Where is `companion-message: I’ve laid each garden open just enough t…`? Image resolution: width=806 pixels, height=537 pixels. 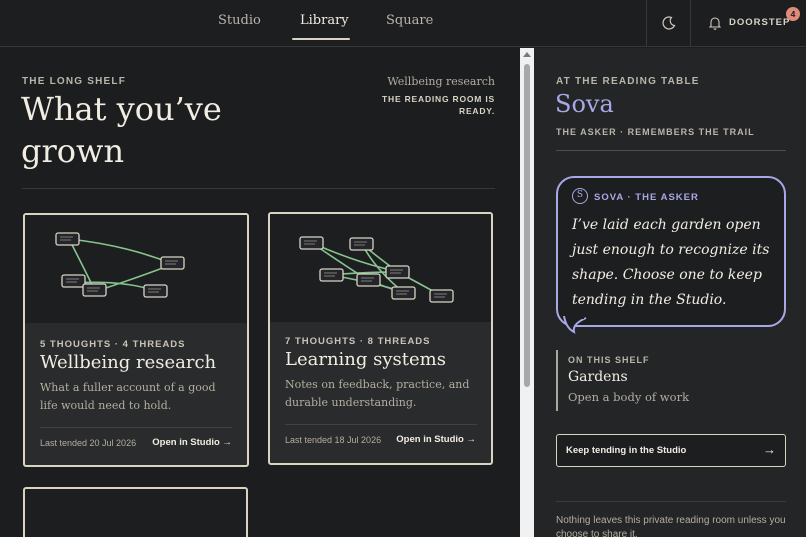 companion-message: I’ve laid each garden open just enough t… is located at coordinates (671, 262).